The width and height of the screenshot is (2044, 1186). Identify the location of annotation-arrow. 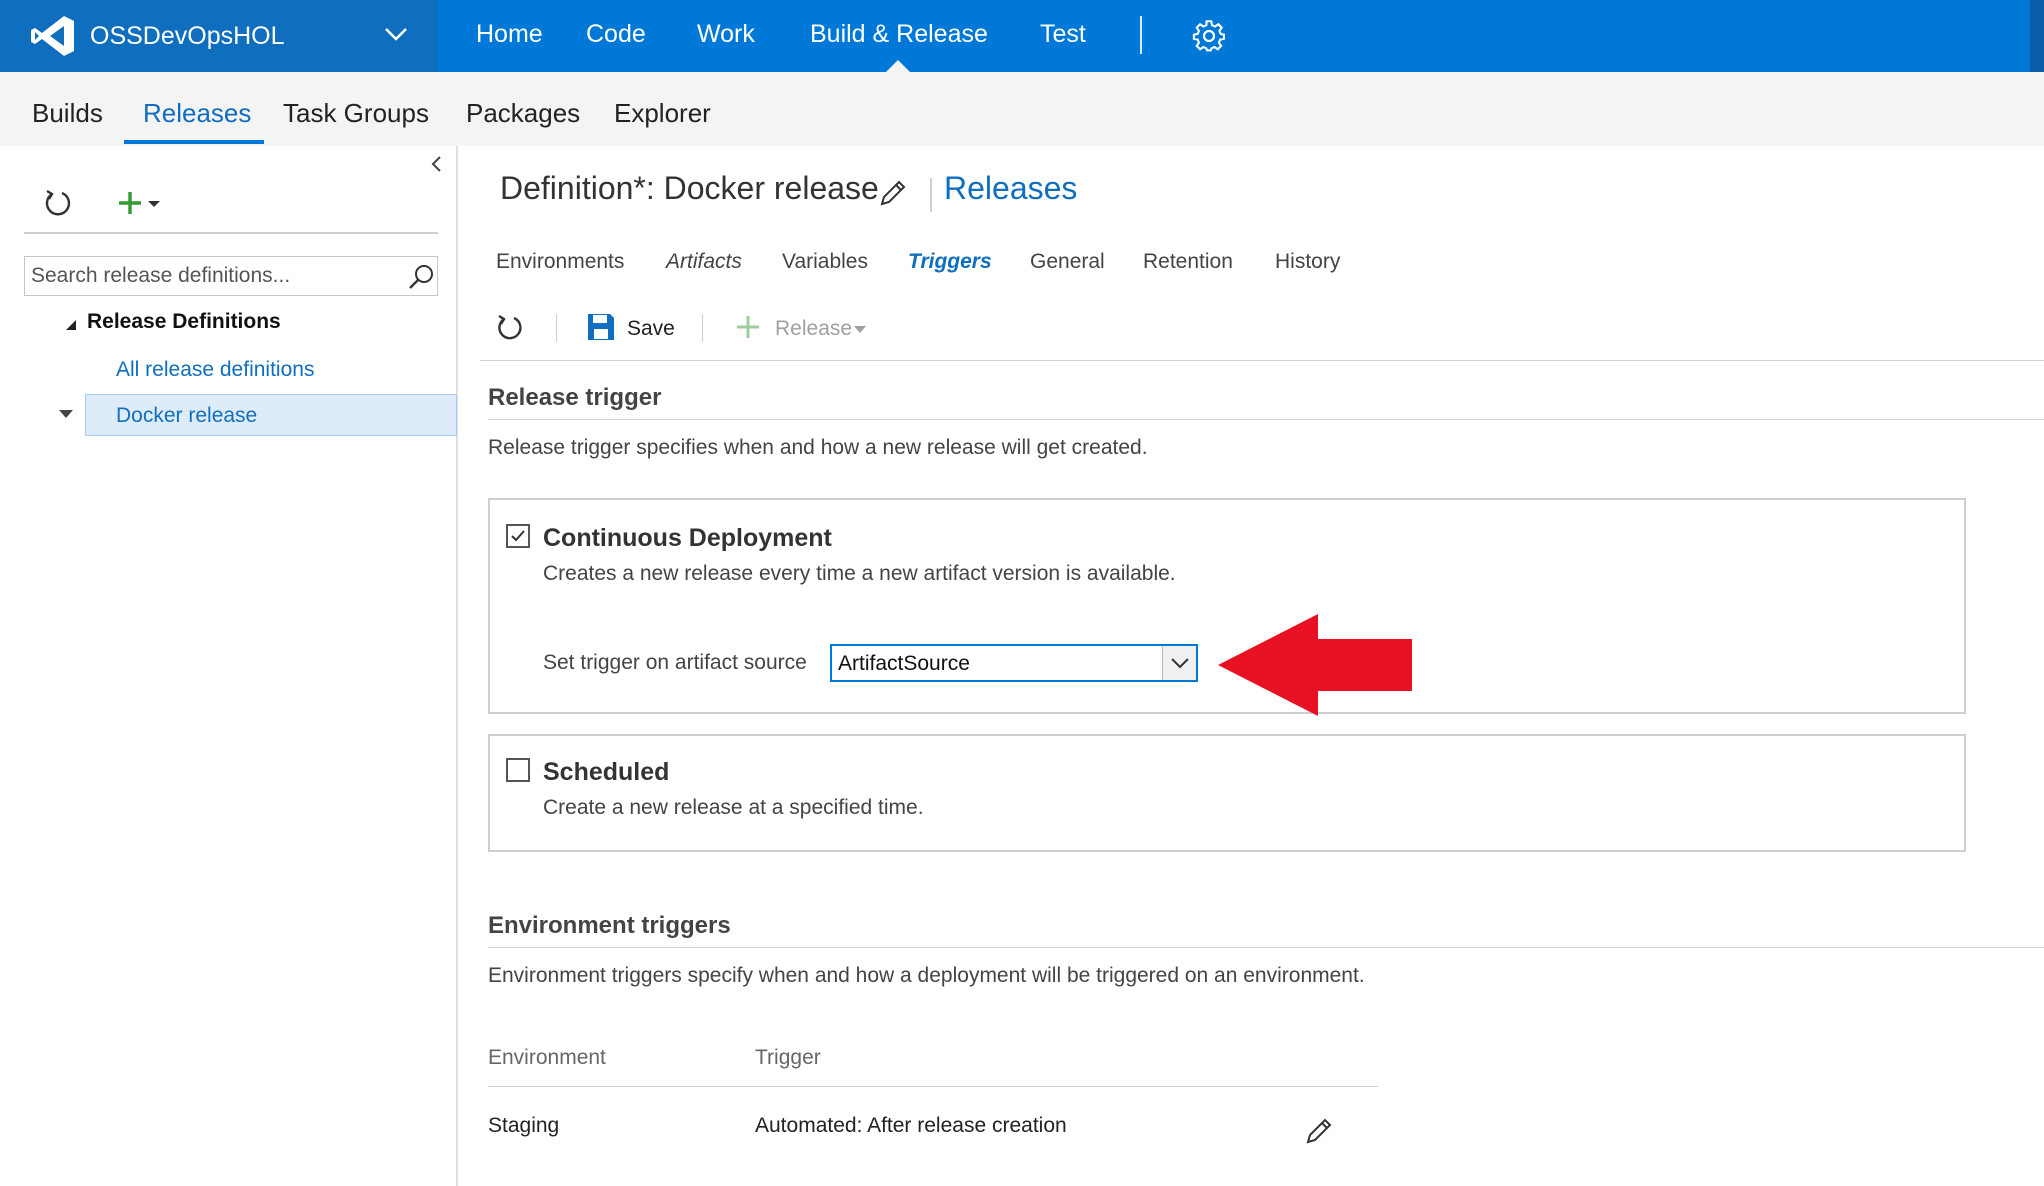
(1315, 665).